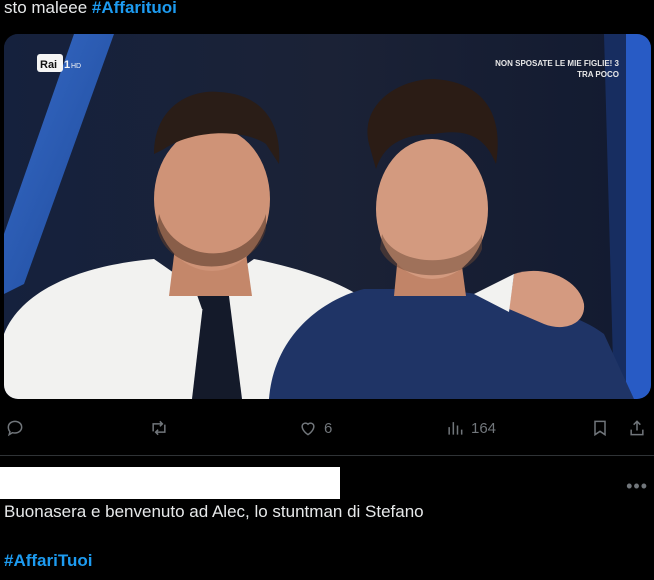 The height and width of the screenshot is (580, 654). Describe the element at coordinates (48, 8) in the screenshot. I see `tweet-text-prefix: sto maleee` at that location.